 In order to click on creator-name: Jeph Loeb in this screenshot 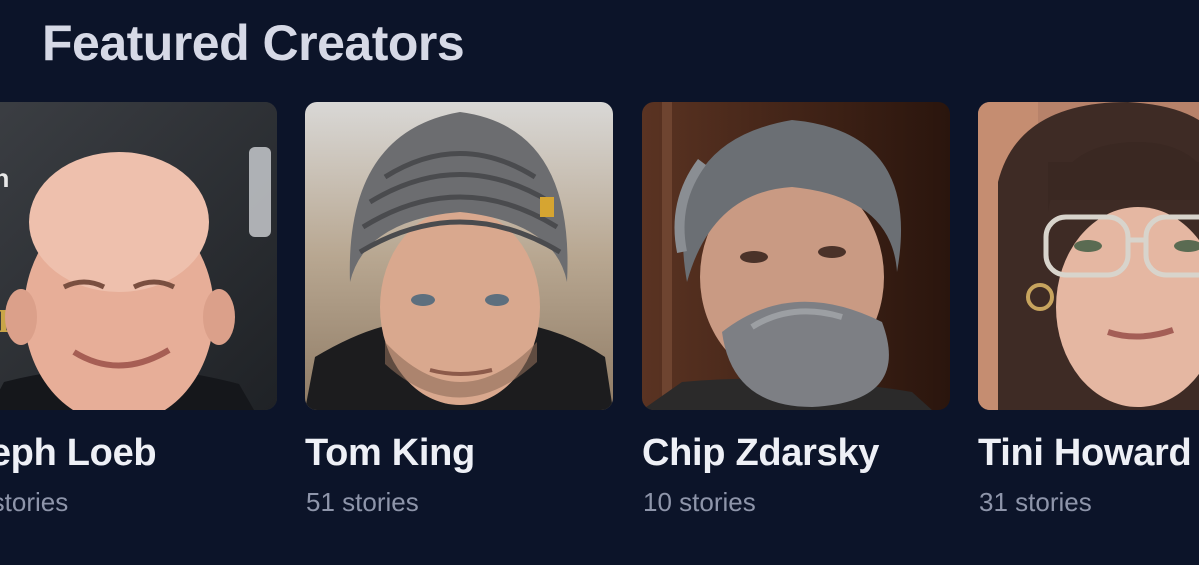, I will do `click(78, 453)`.